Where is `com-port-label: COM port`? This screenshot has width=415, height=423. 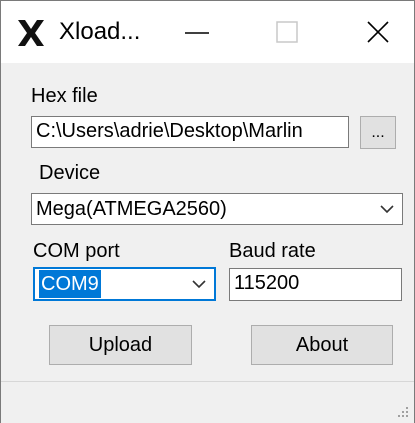 com-port-label: COM port is located at coordinates (76, 251).